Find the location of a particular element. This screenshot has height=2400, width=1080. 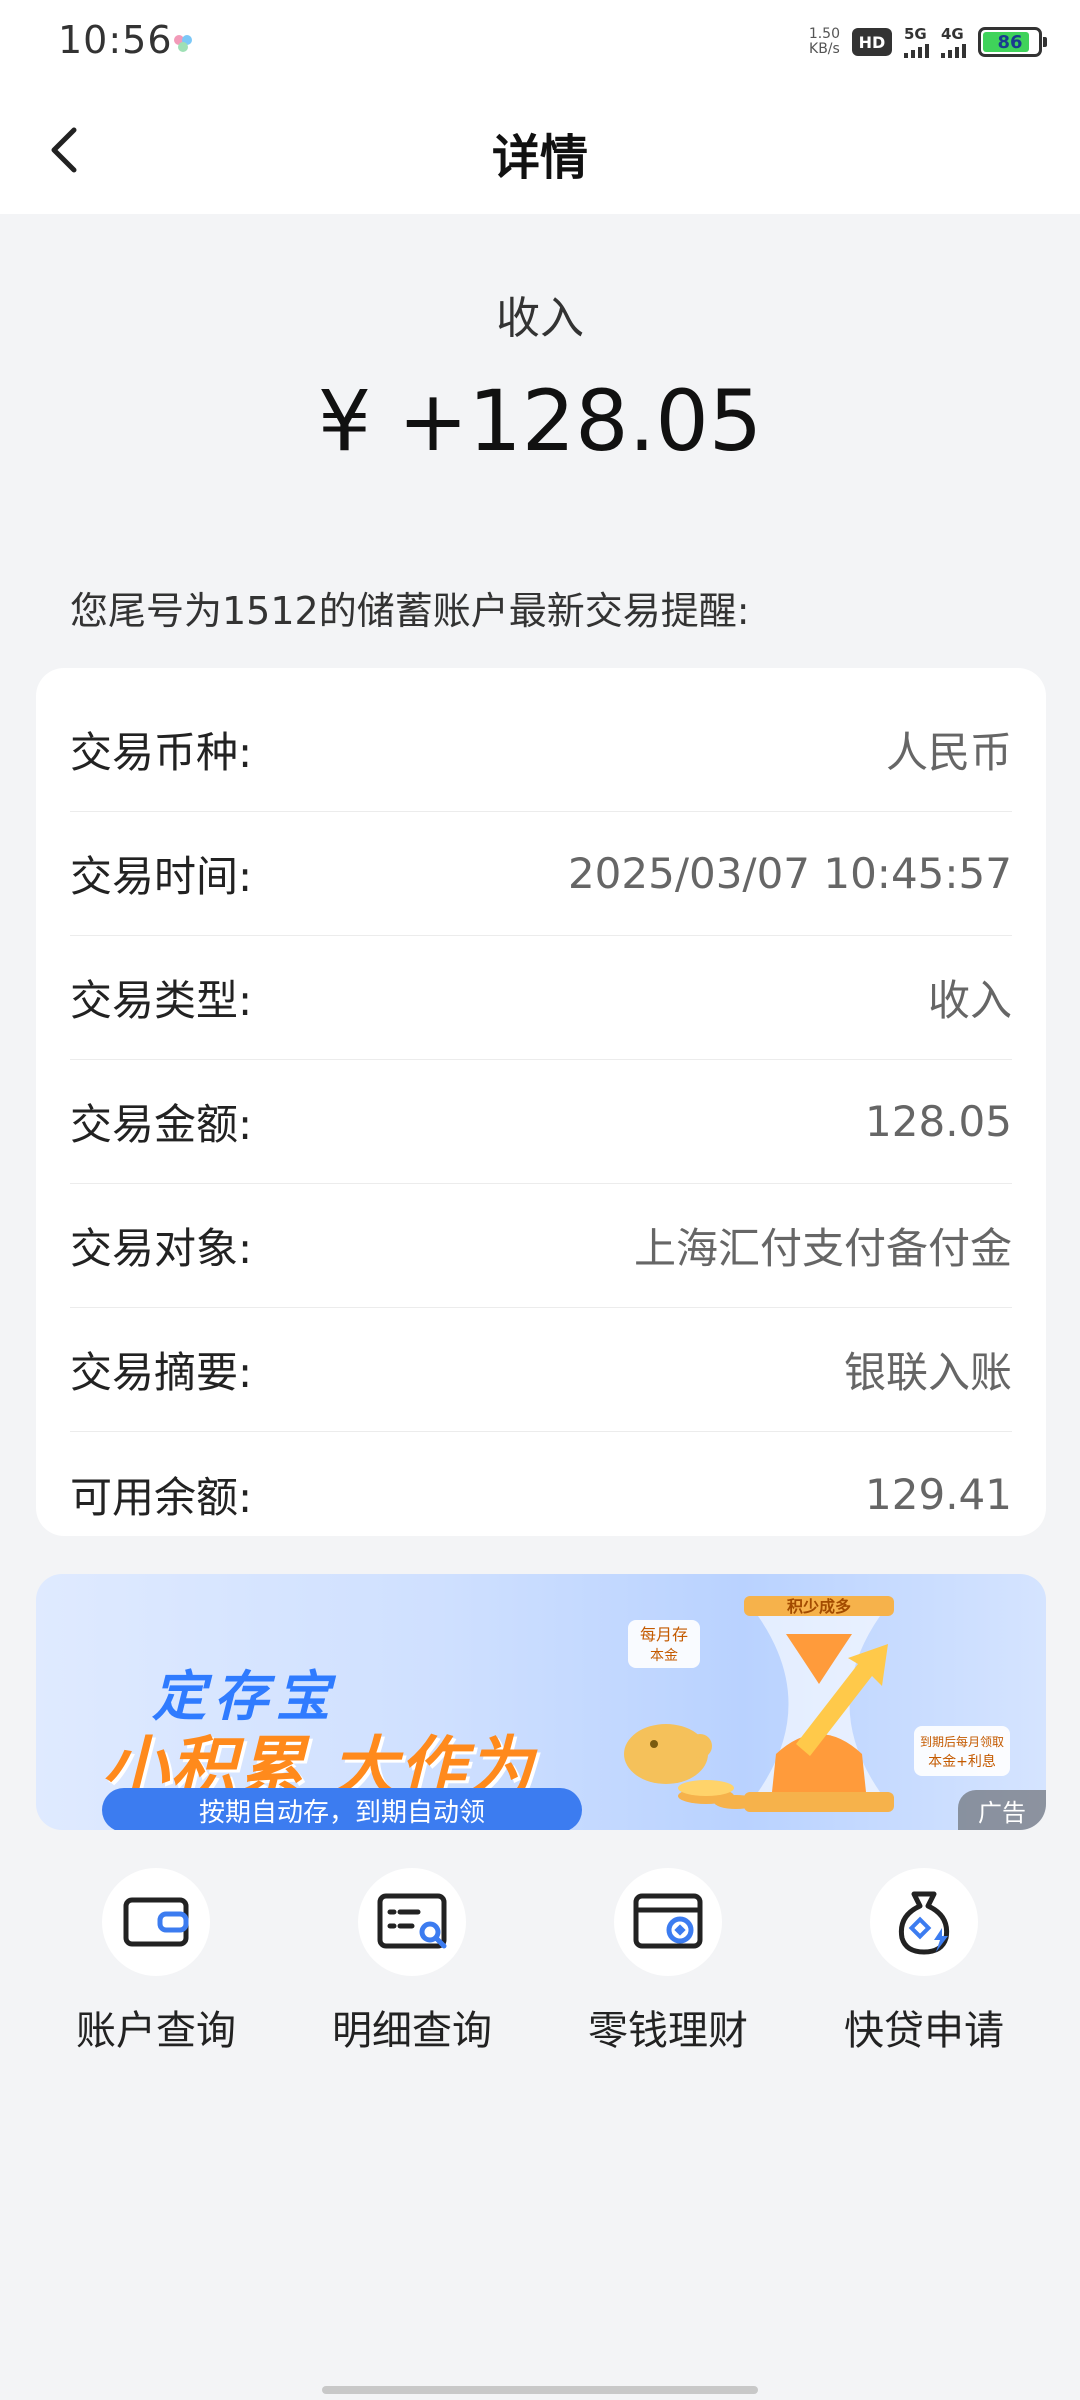

ad-art-label-3: 积少成多 is located at coordinates (819, 1606).